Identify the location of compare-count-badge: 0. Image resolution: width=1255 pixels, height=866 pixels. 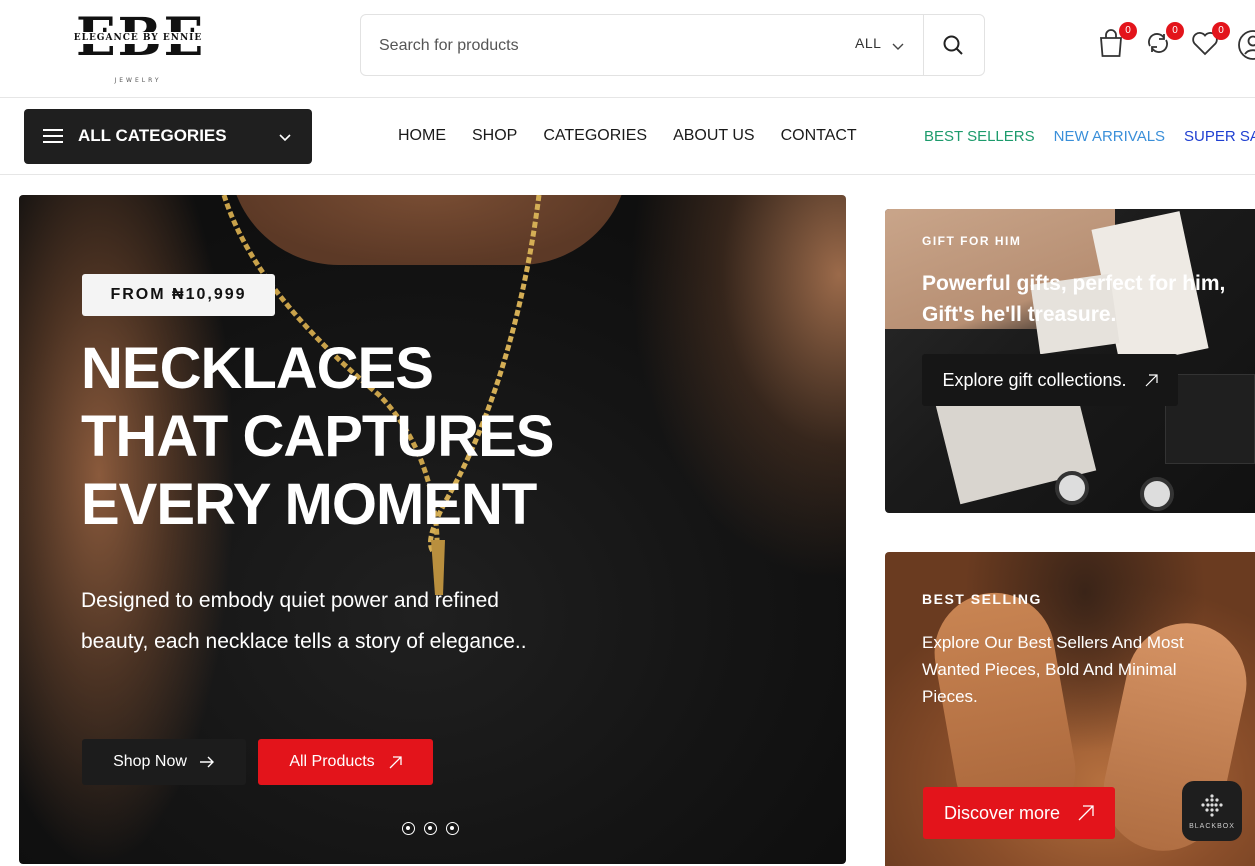
(1175, 31).